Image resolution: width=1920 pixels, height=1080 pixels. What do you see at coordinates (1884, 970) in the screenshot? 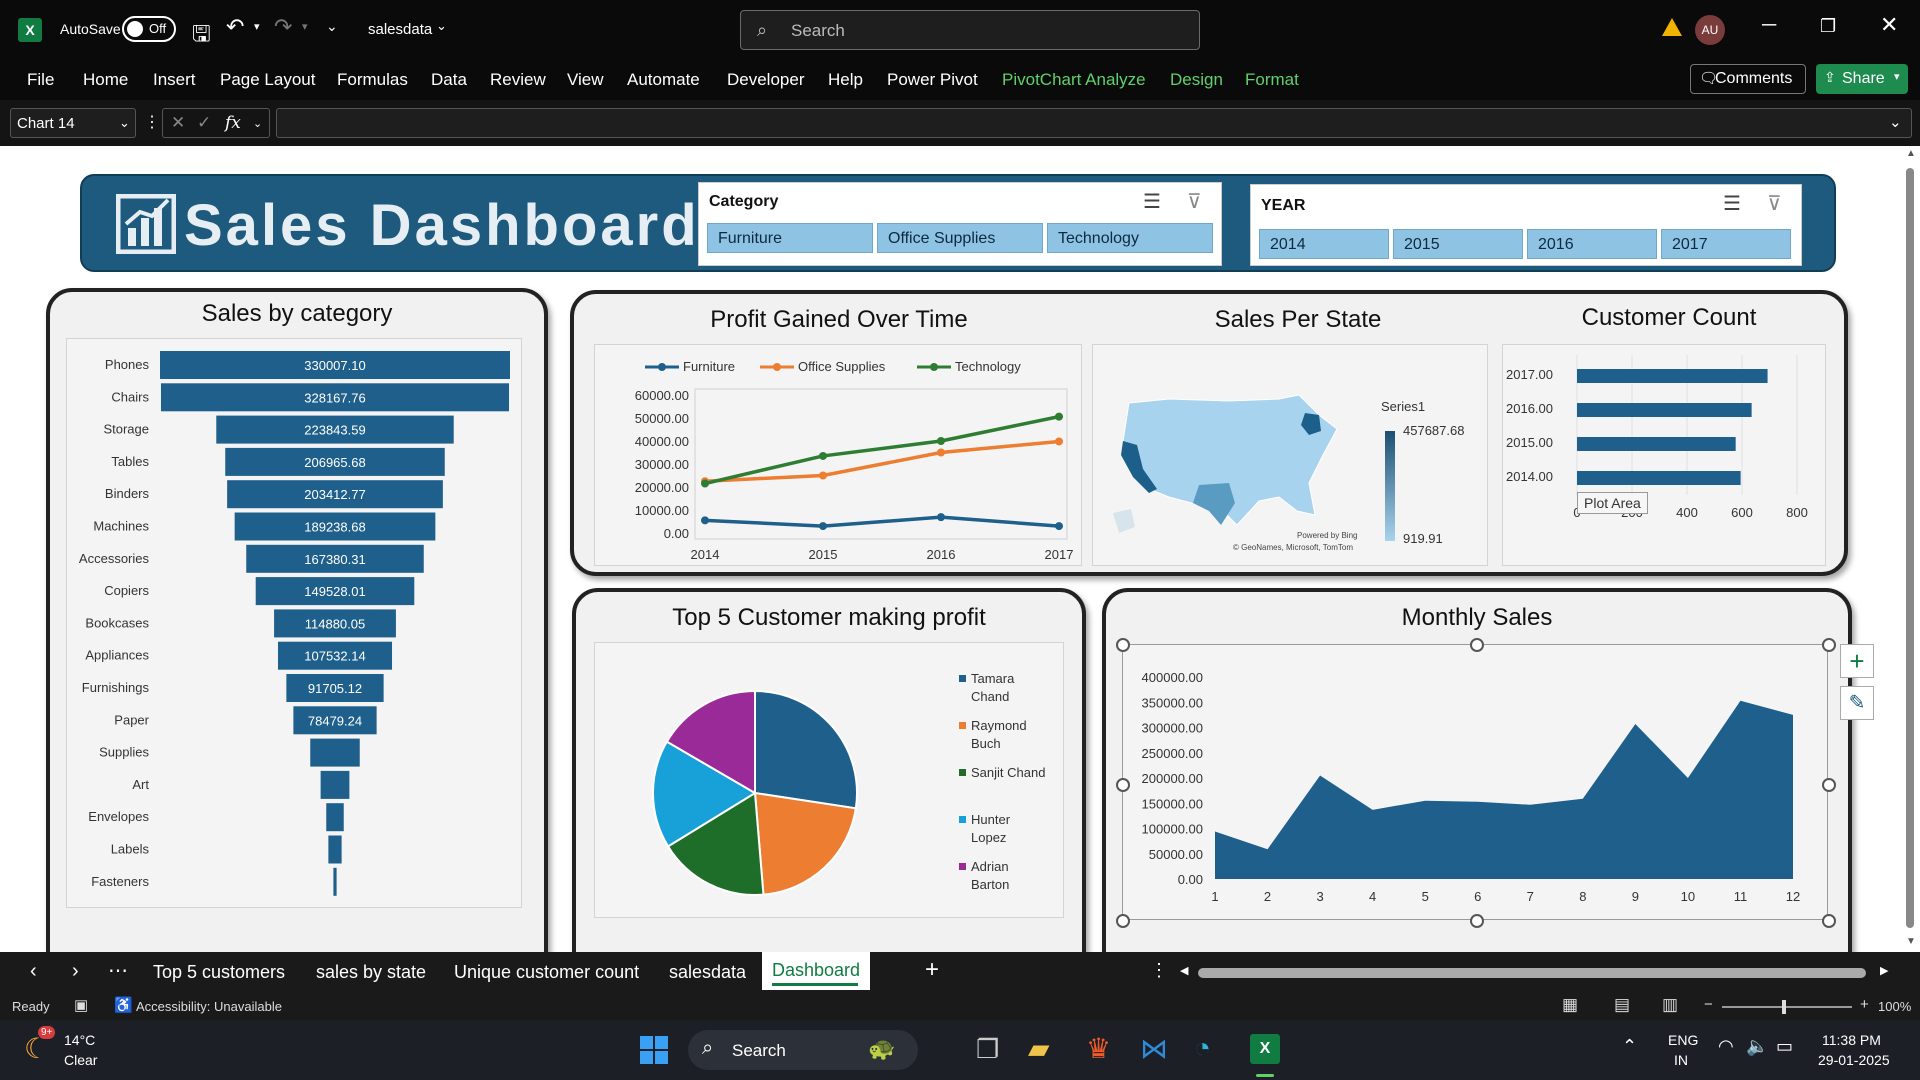
I see `hscroll-right-icon: ▶` at bounding box center [1884, 970].